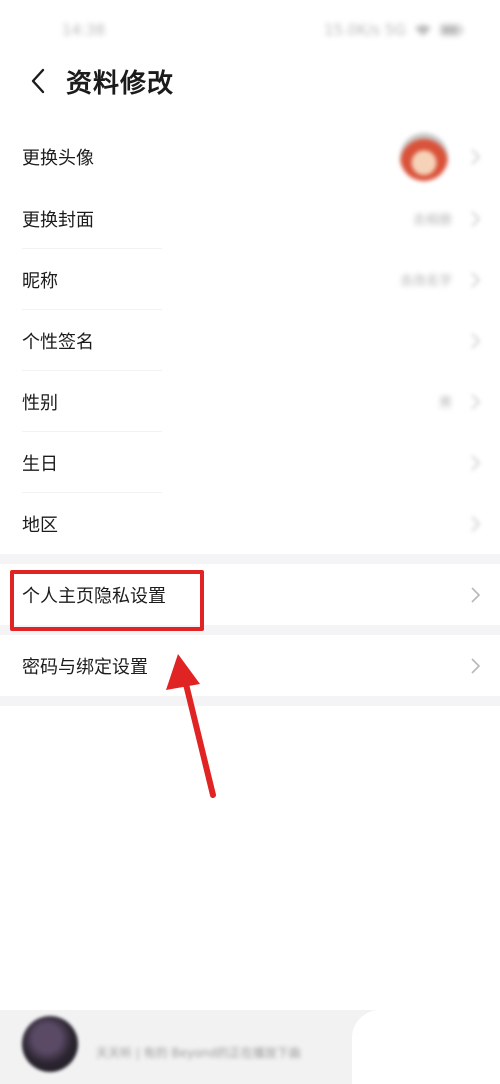 This screenshot has width=500, height=1084. I want to click on nav-bar: 资料修改, so click(250, 81).